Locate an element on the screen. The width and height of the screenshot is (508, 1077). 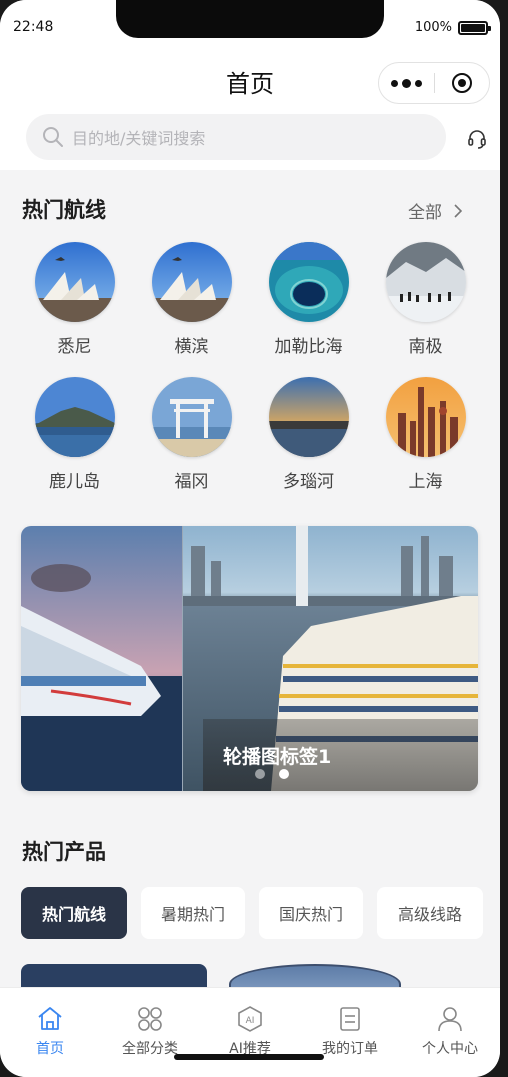
route-item-sydney: 悉尼 is located at coordinates (74, 299).